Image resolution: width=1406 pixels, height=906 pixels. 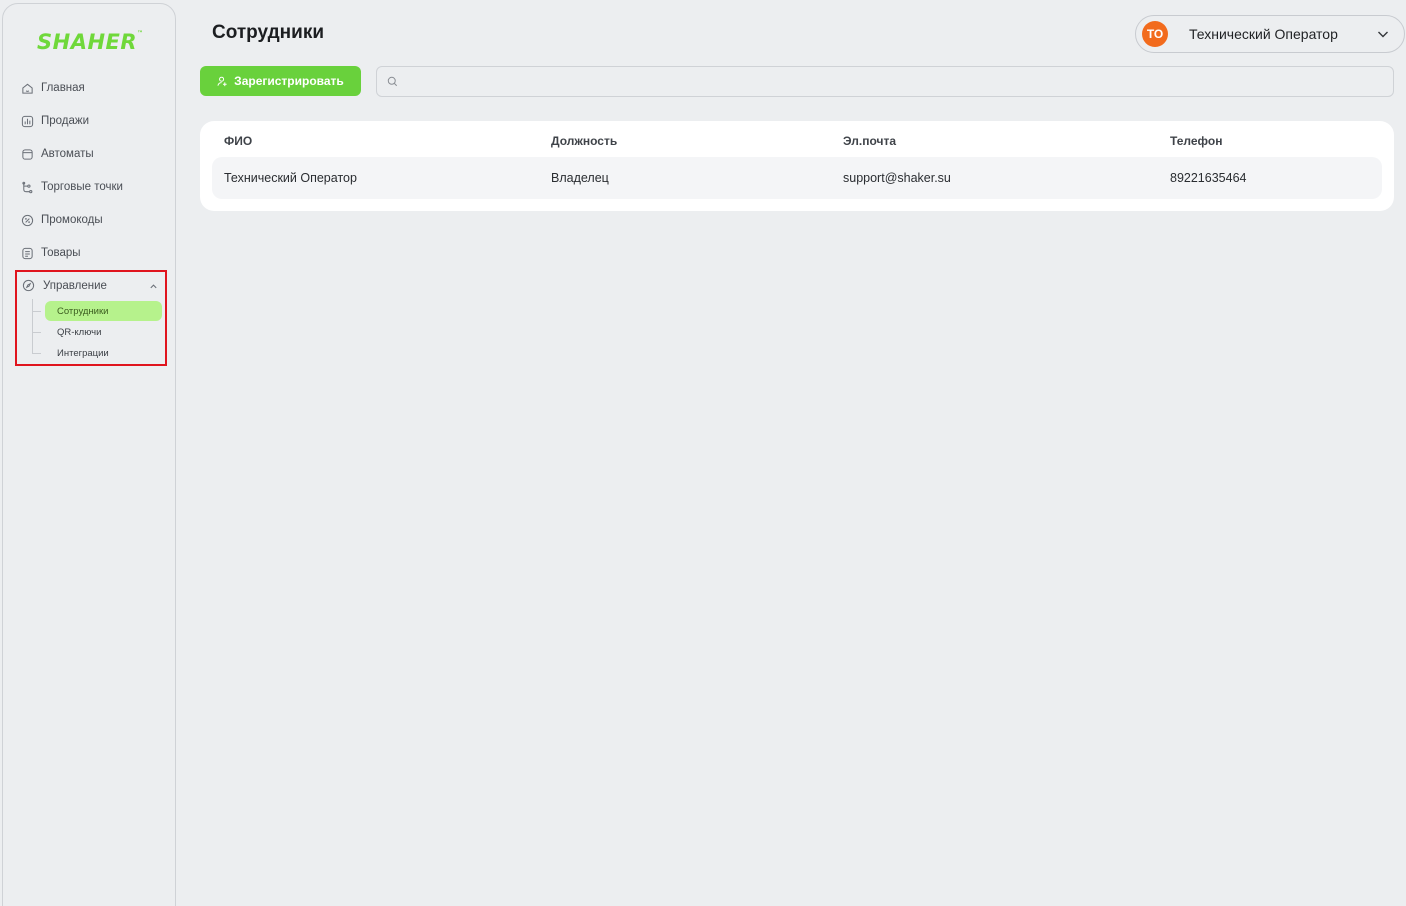 I want to click on sidebar-item-goods: Товары, so click(x=50, y=253).